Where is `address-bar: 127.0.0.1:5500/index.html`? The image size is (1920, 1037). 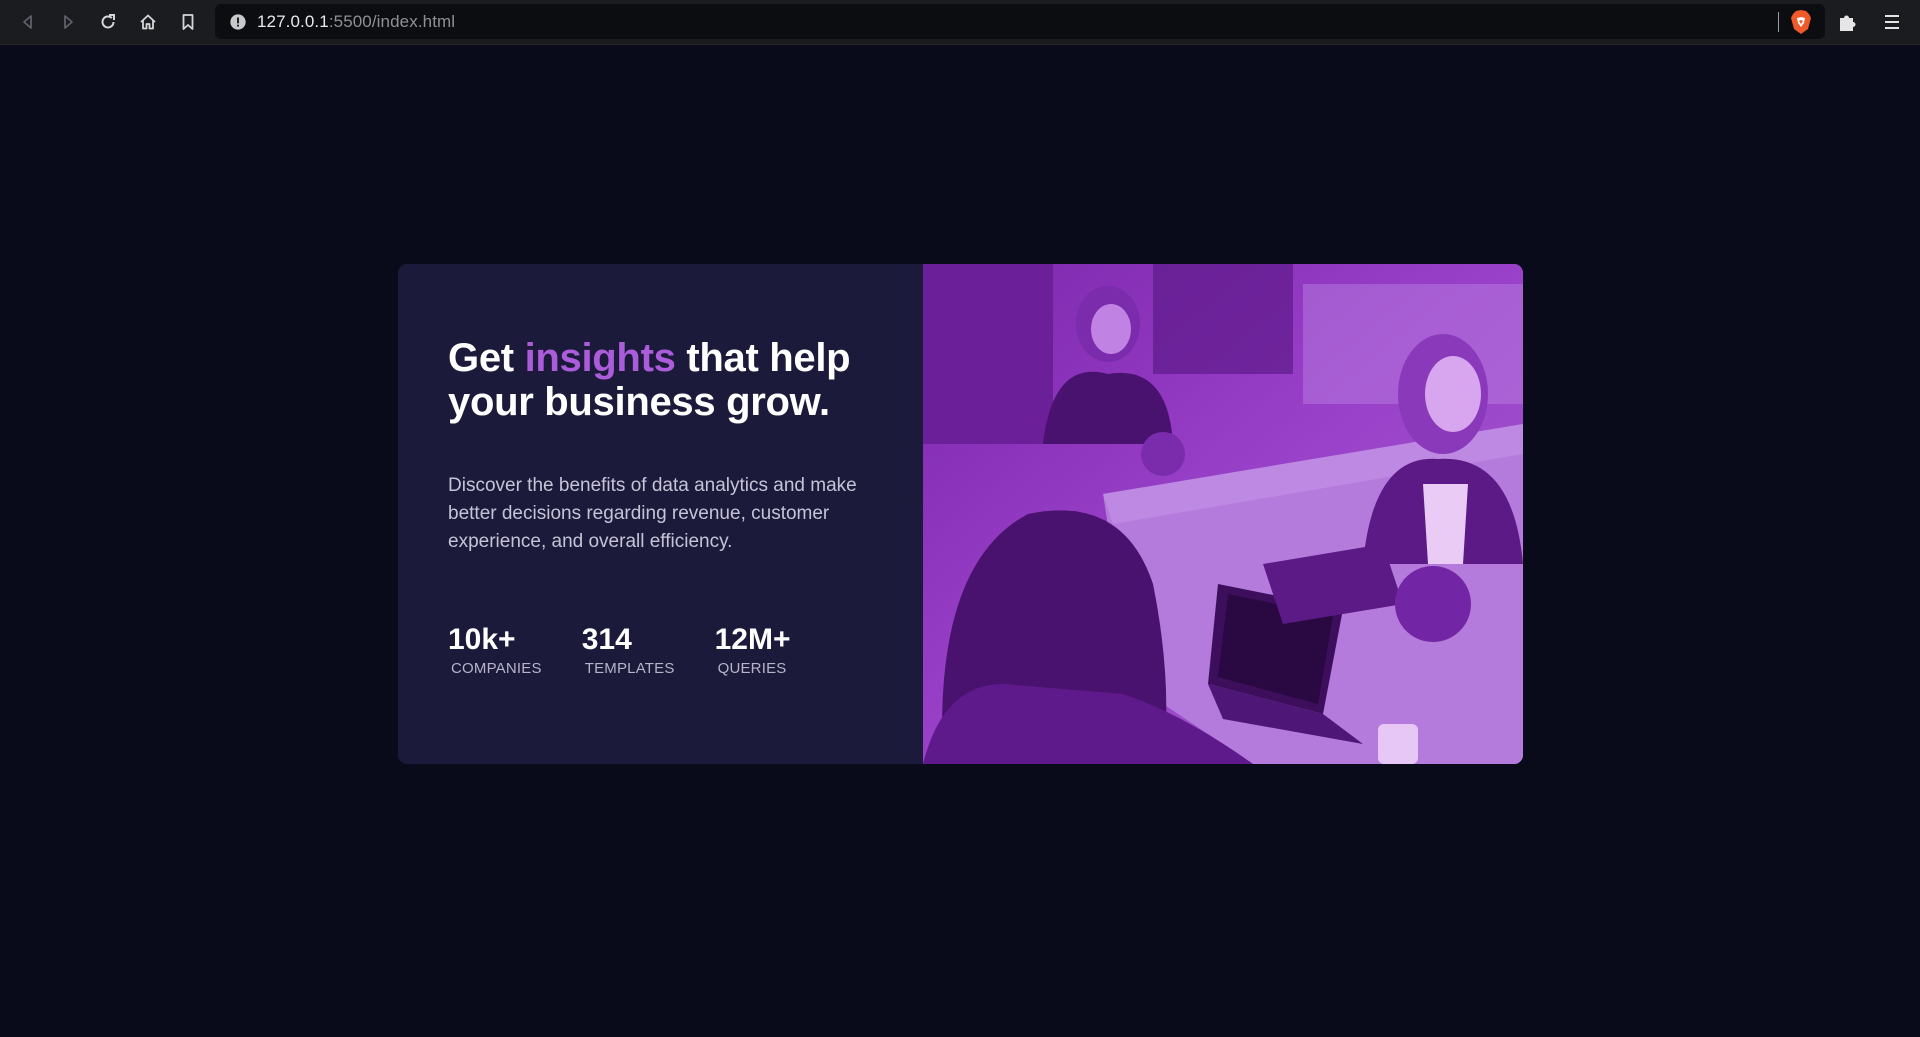 address-bar: 127.0.0.1:5500/index.html is located at coordinates (1020, 21).